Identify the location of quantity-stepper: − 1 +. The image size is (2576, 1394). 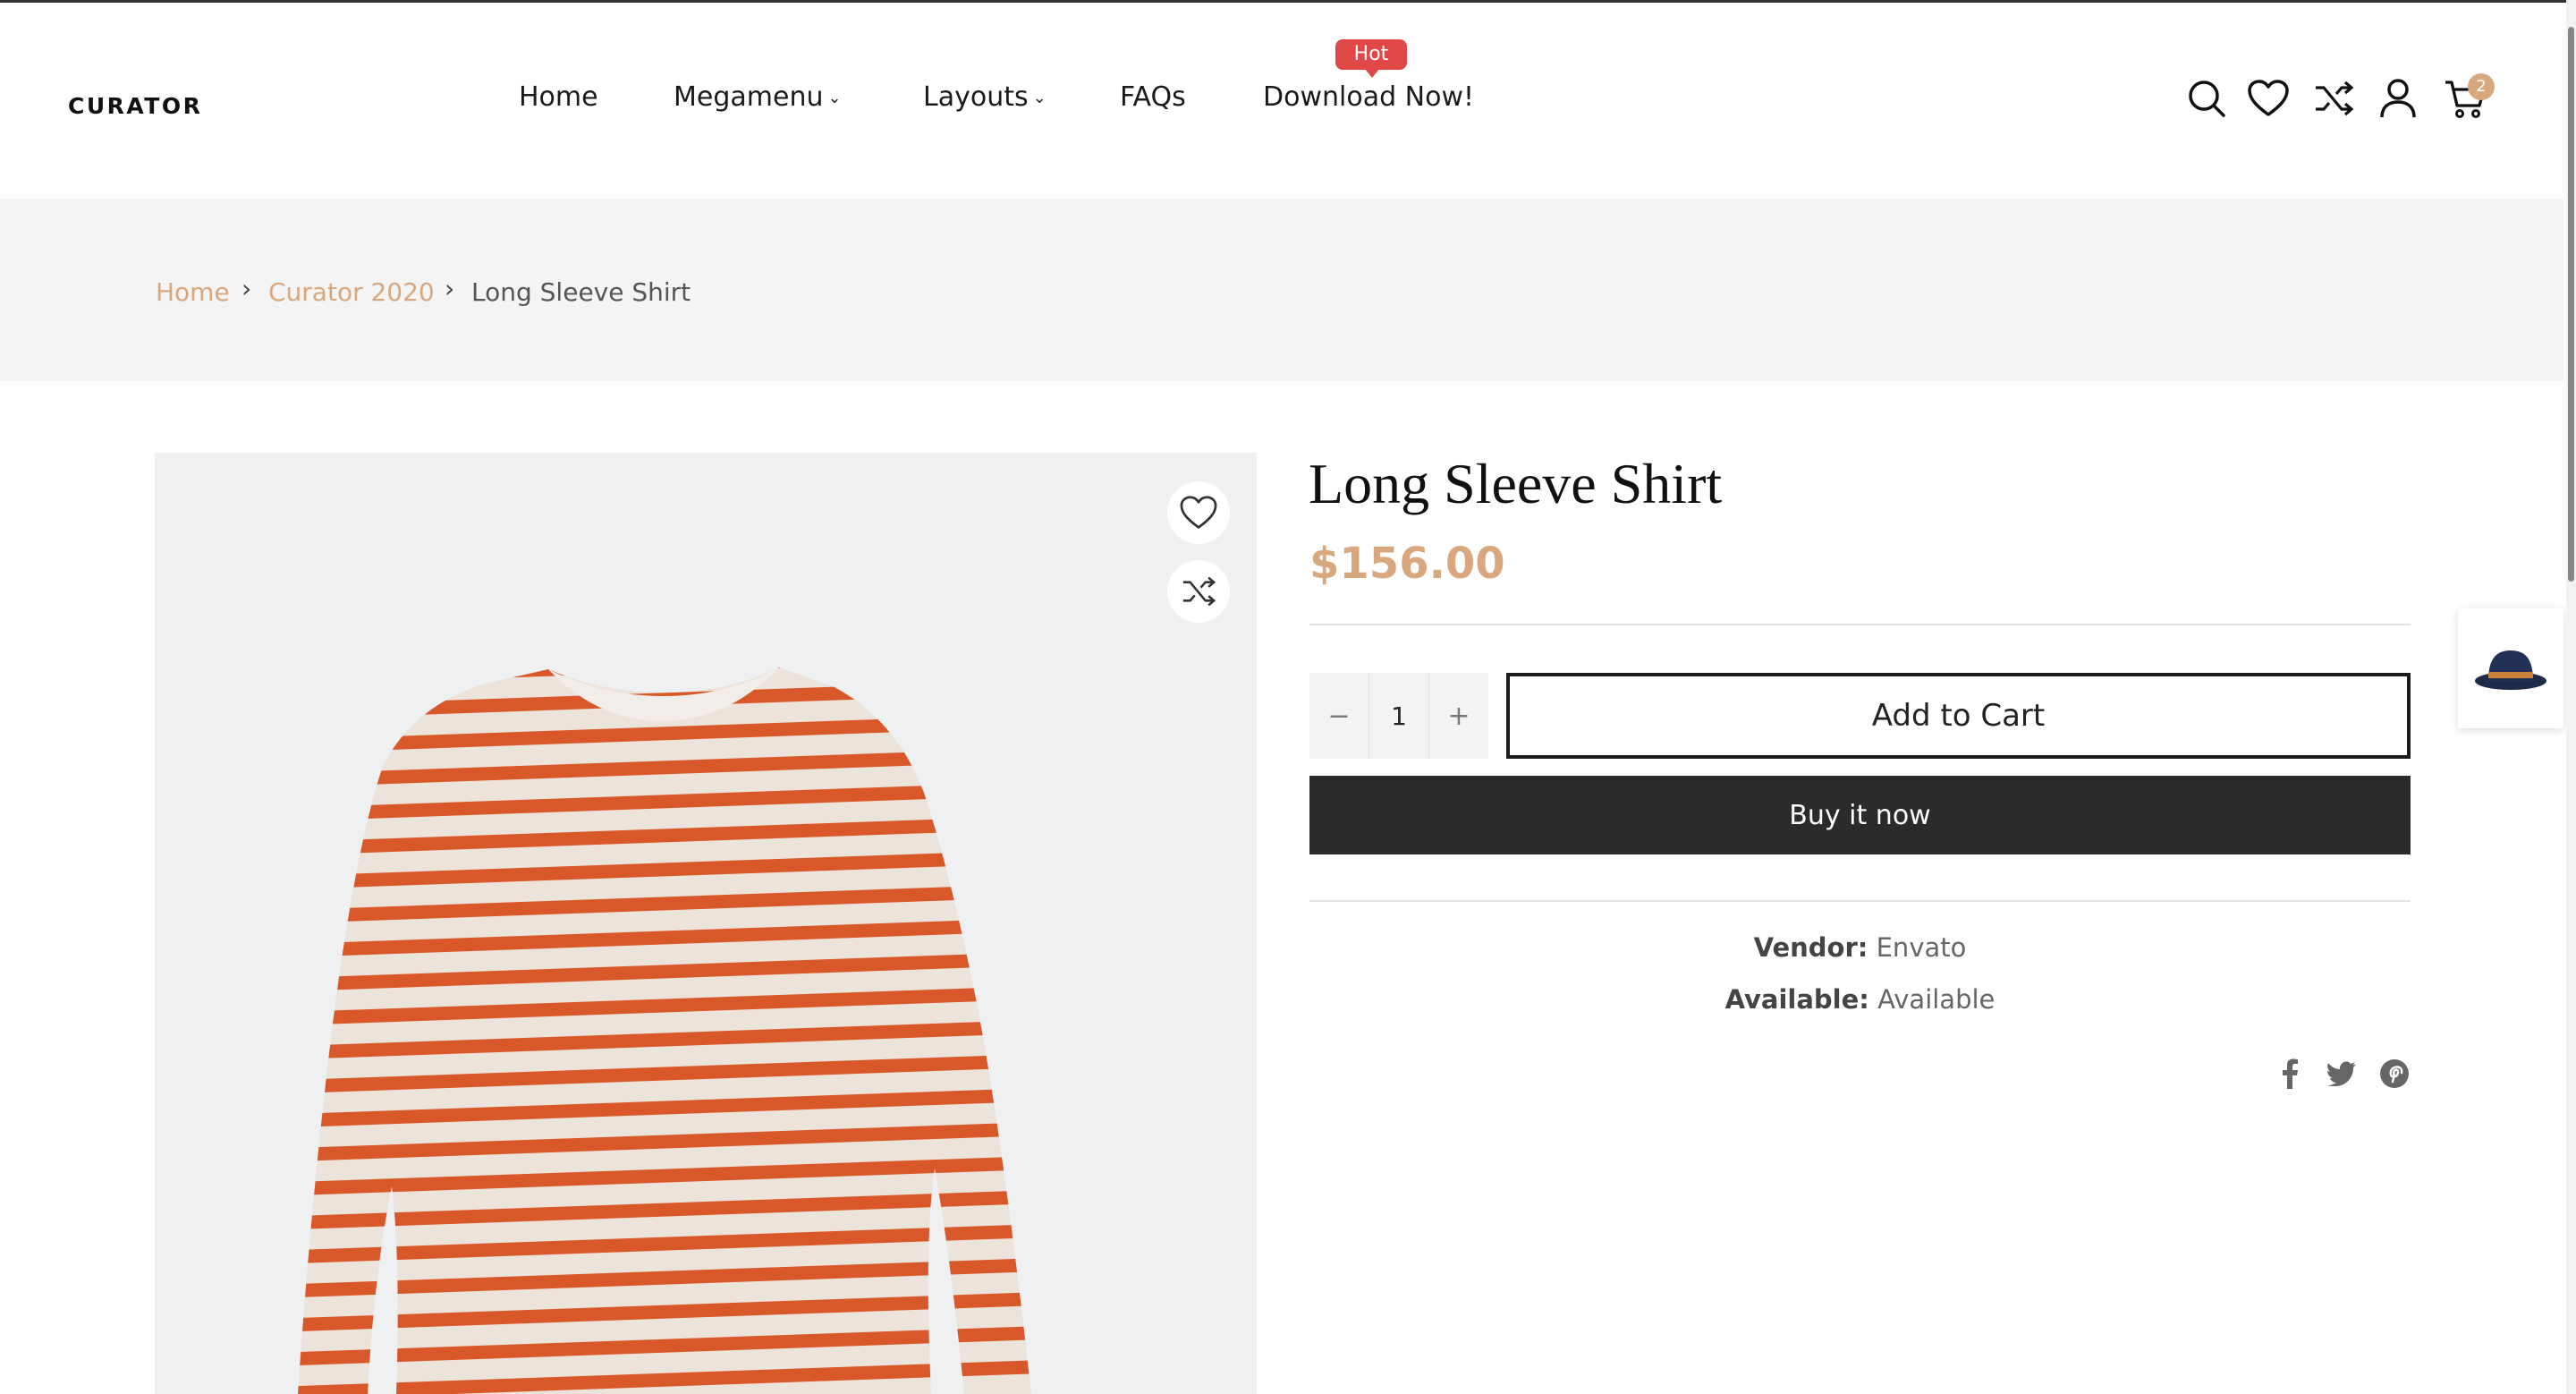
(1398, 716).